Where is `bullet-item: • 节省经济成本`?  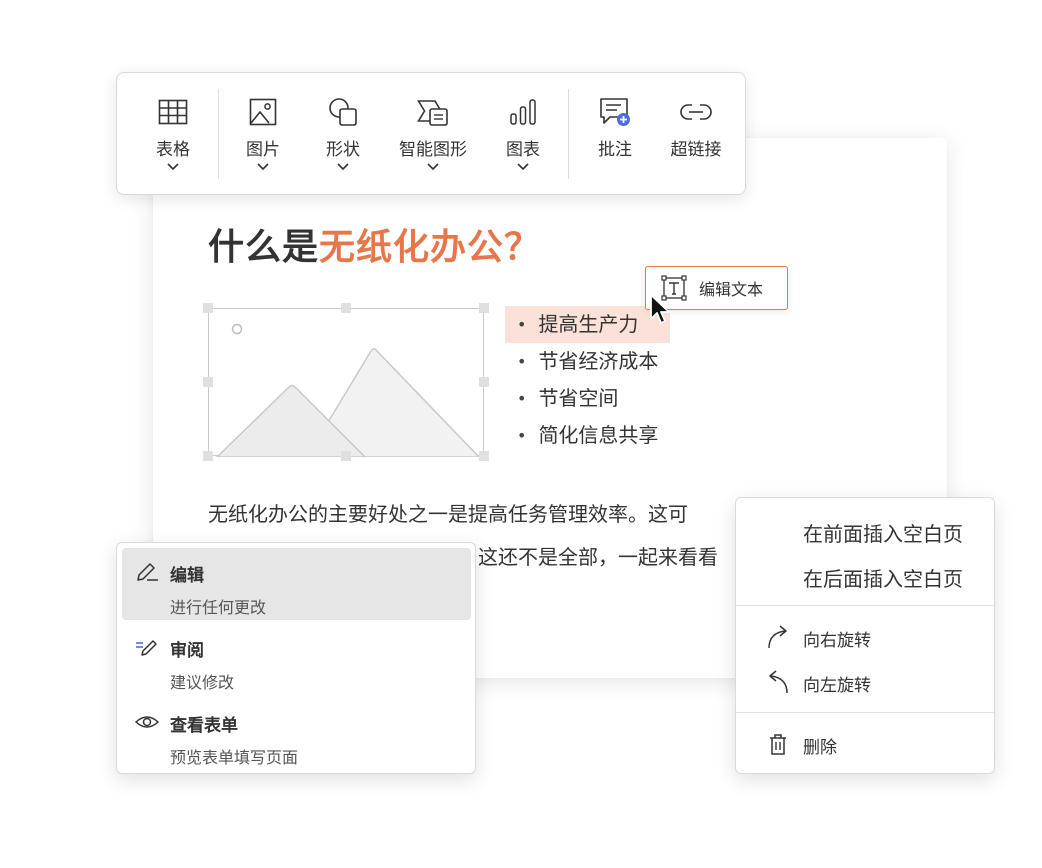 bullet-item: • 节省经济成本 is located at coordinates (587, 361).